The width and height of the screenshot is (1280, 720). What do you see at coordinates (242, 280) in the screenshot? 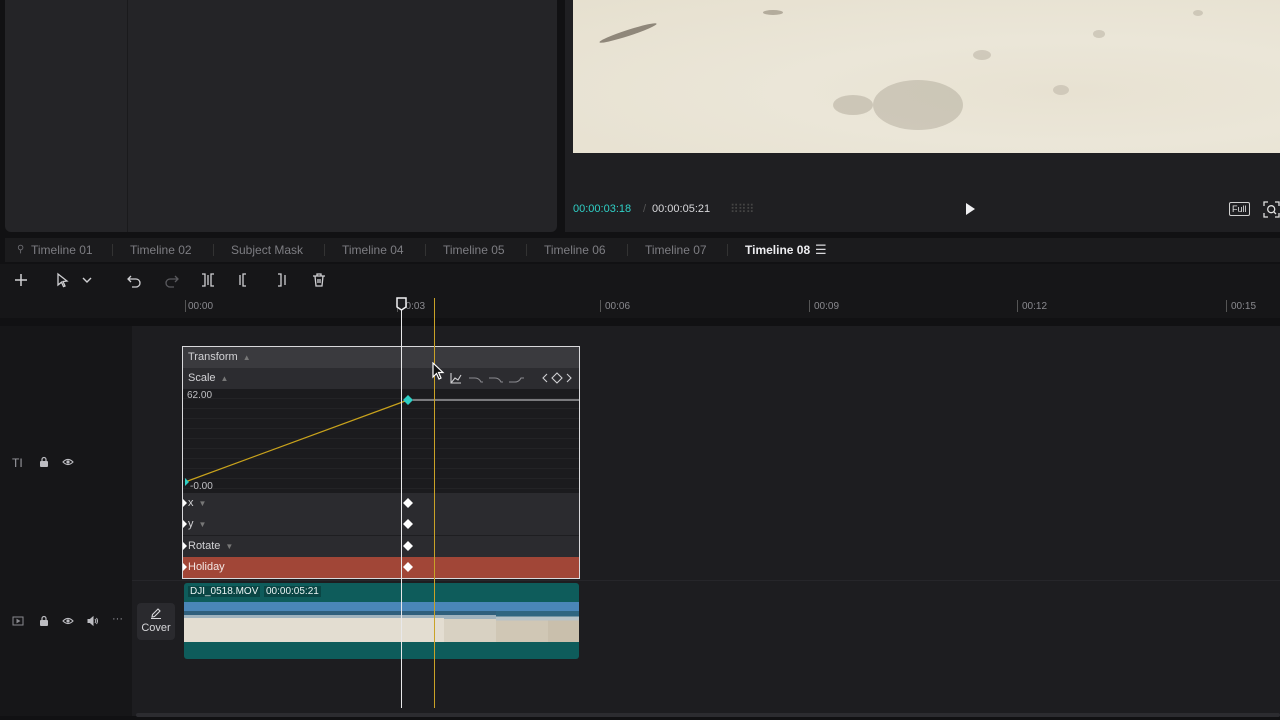
I see `trim-left-icon` at bounding box center [242, 280].